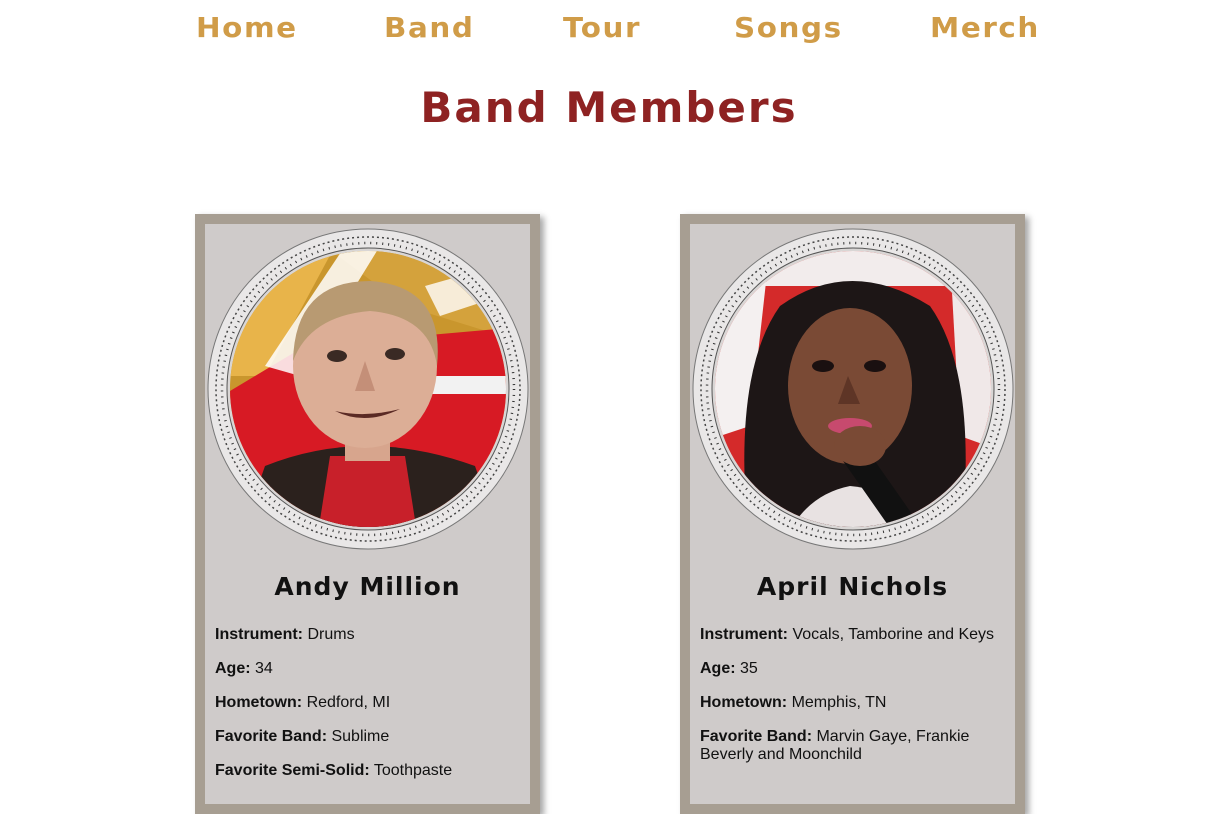  Describe the element at coordinates (360, 736) in the screenshot. I see `fact-value: Sublime` at that location.